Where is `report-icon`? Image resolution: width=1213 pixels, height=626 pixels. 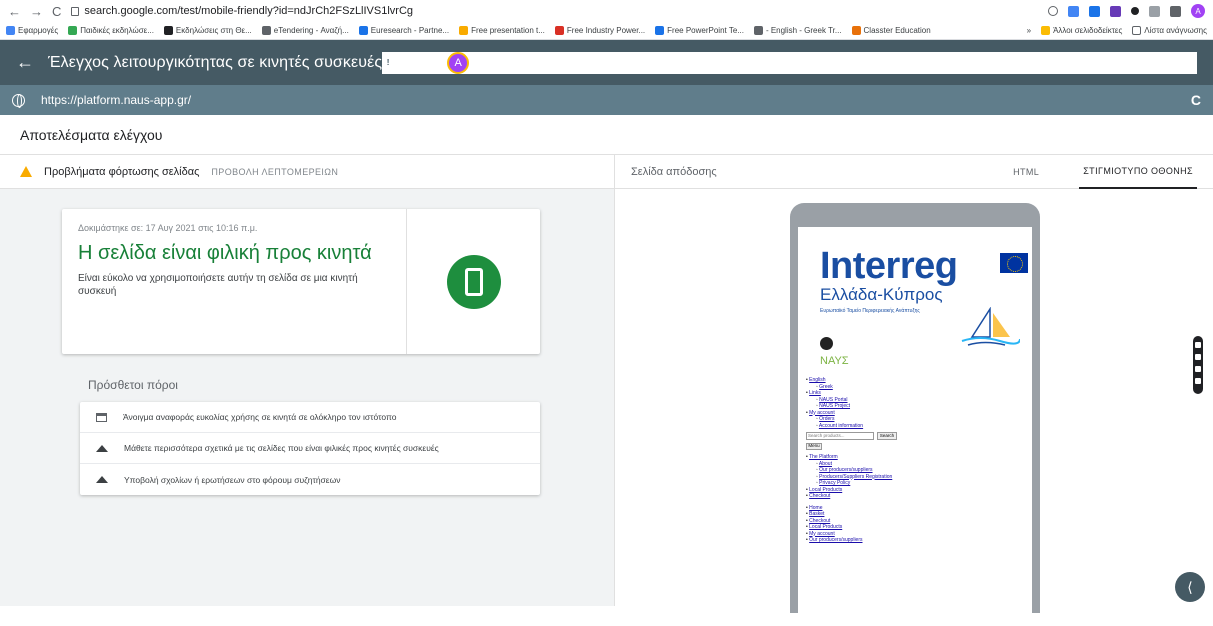
report-icon is located at coordinates (101, 417).